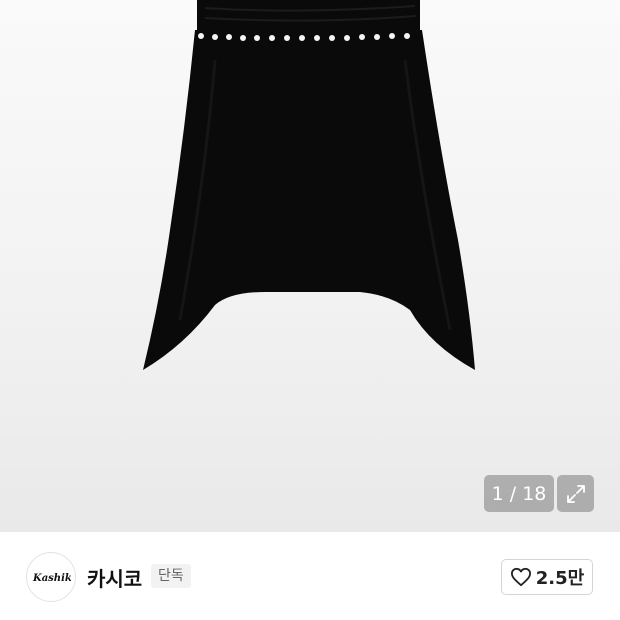 The width and height of the screenshot is (620, 620). What do you see at coordinates (171, 576) in the screenshot?
I see `exclusive-badge: 단독` at bounding box center [171, 576].